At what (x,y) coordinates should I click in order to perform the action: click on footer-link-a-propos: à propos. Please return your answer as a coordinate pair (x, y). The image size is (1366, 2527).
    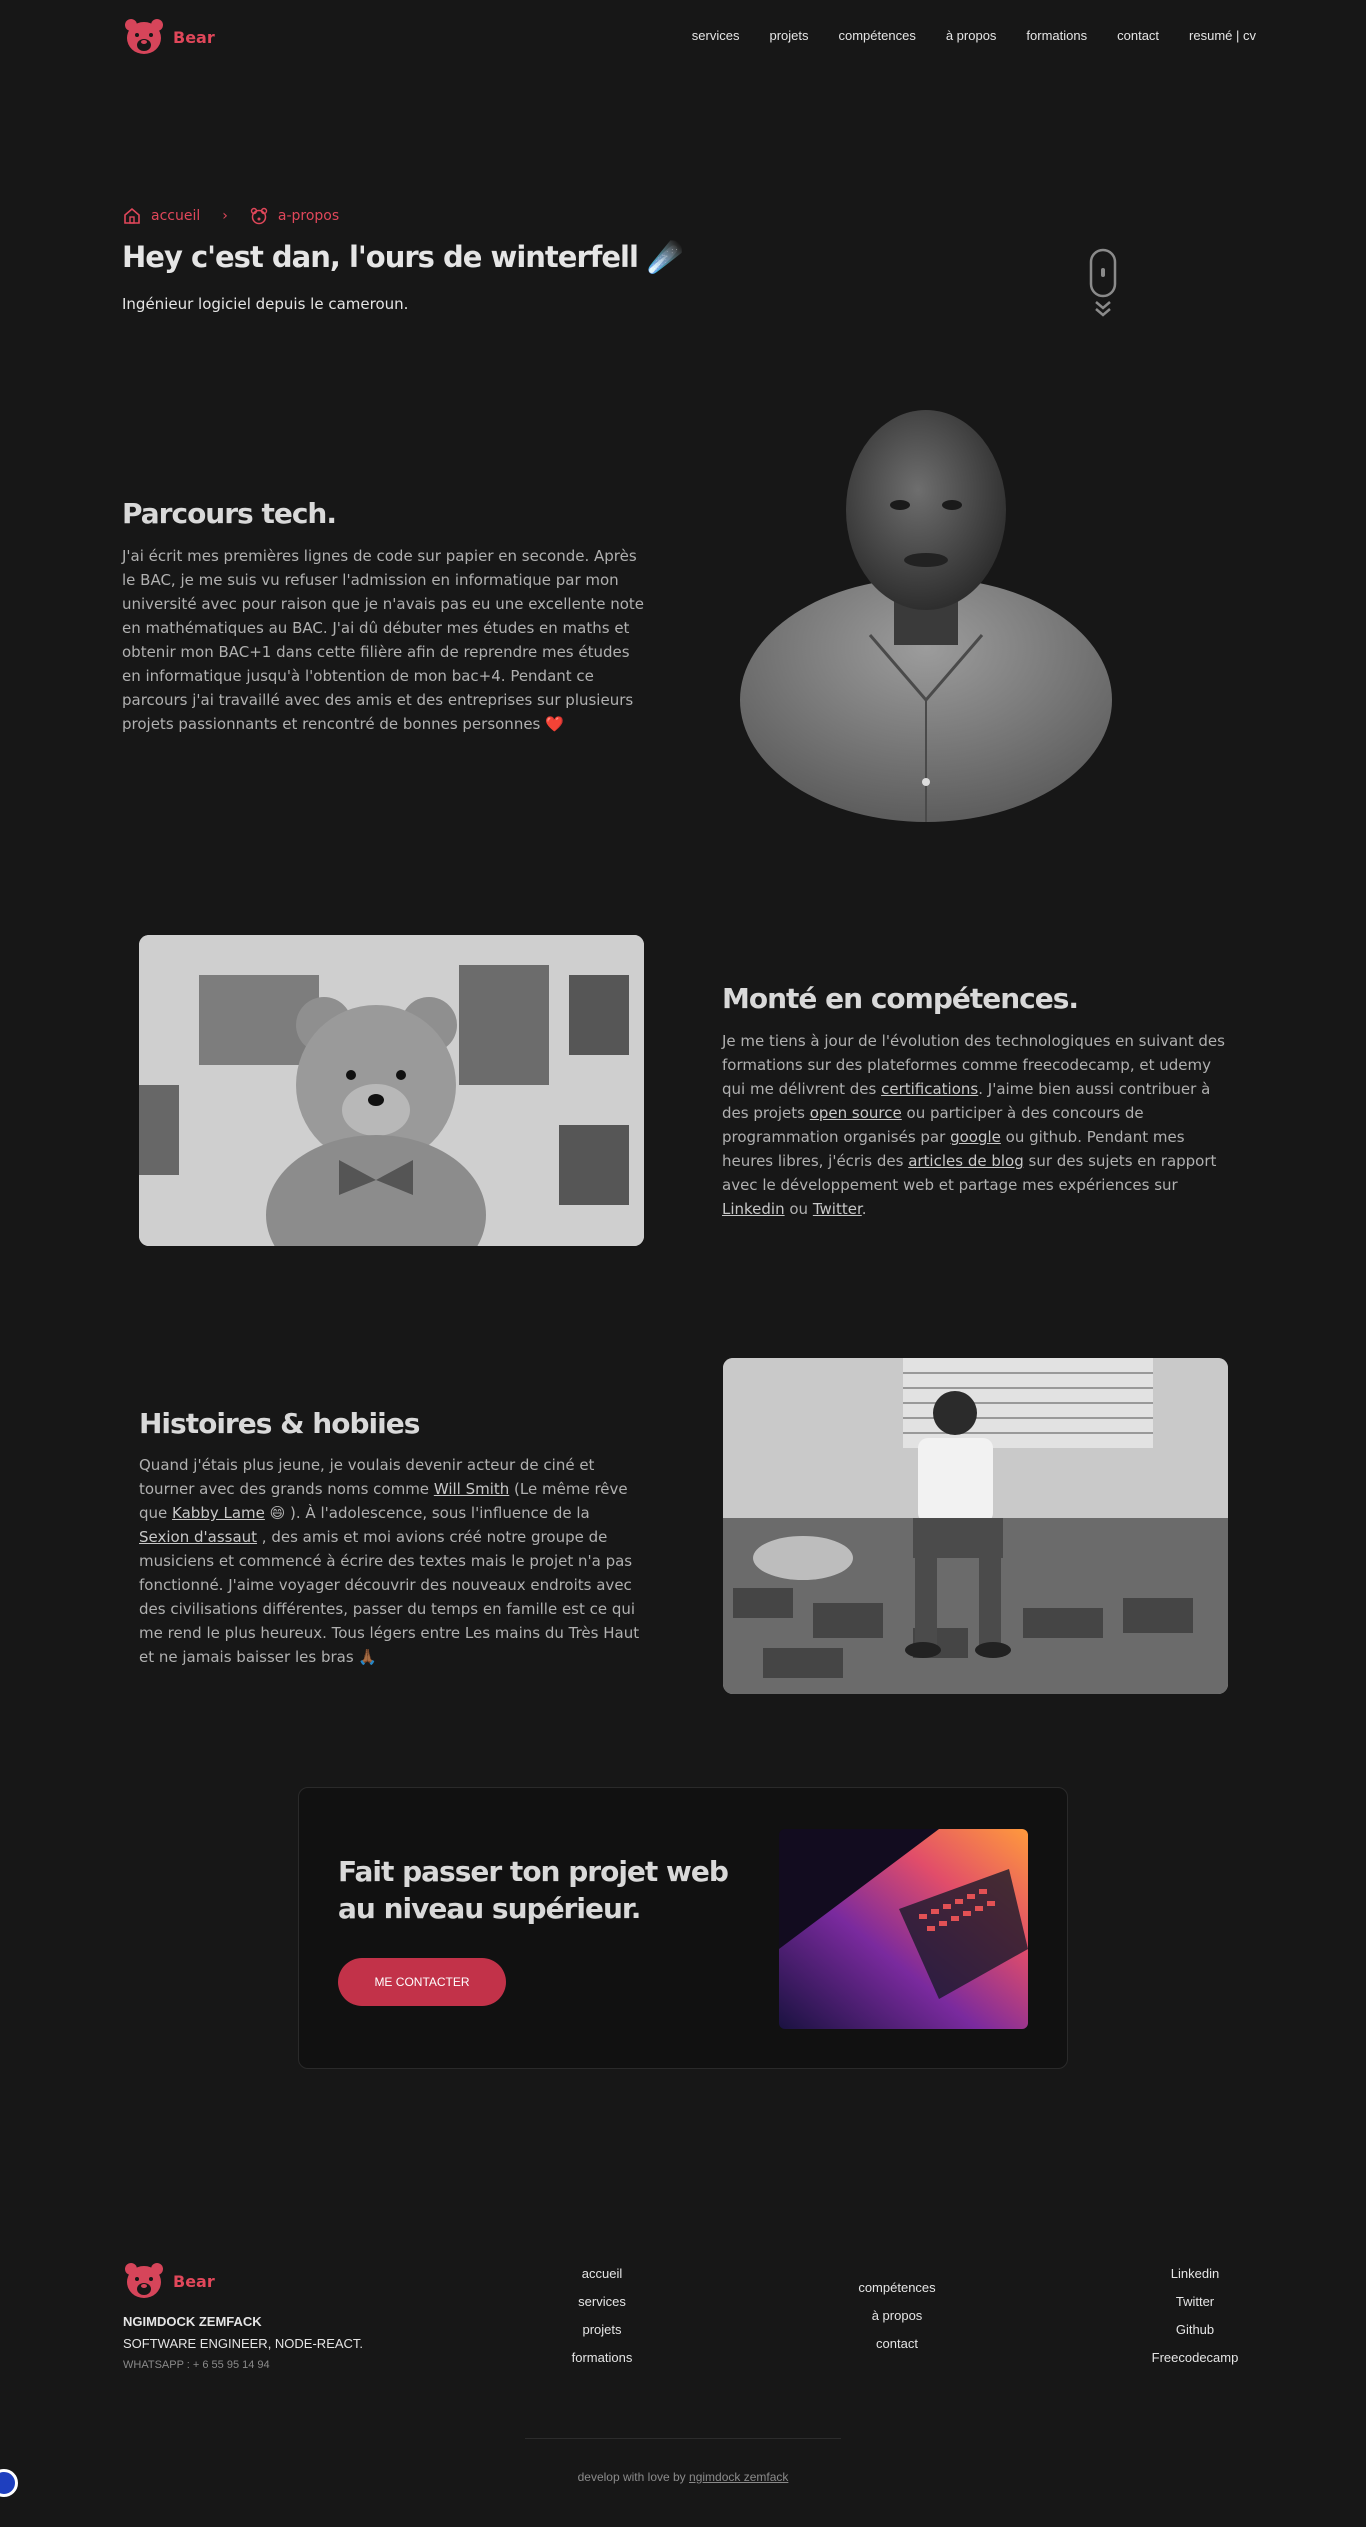
    Looking at the image, I should click on (897, 2316).